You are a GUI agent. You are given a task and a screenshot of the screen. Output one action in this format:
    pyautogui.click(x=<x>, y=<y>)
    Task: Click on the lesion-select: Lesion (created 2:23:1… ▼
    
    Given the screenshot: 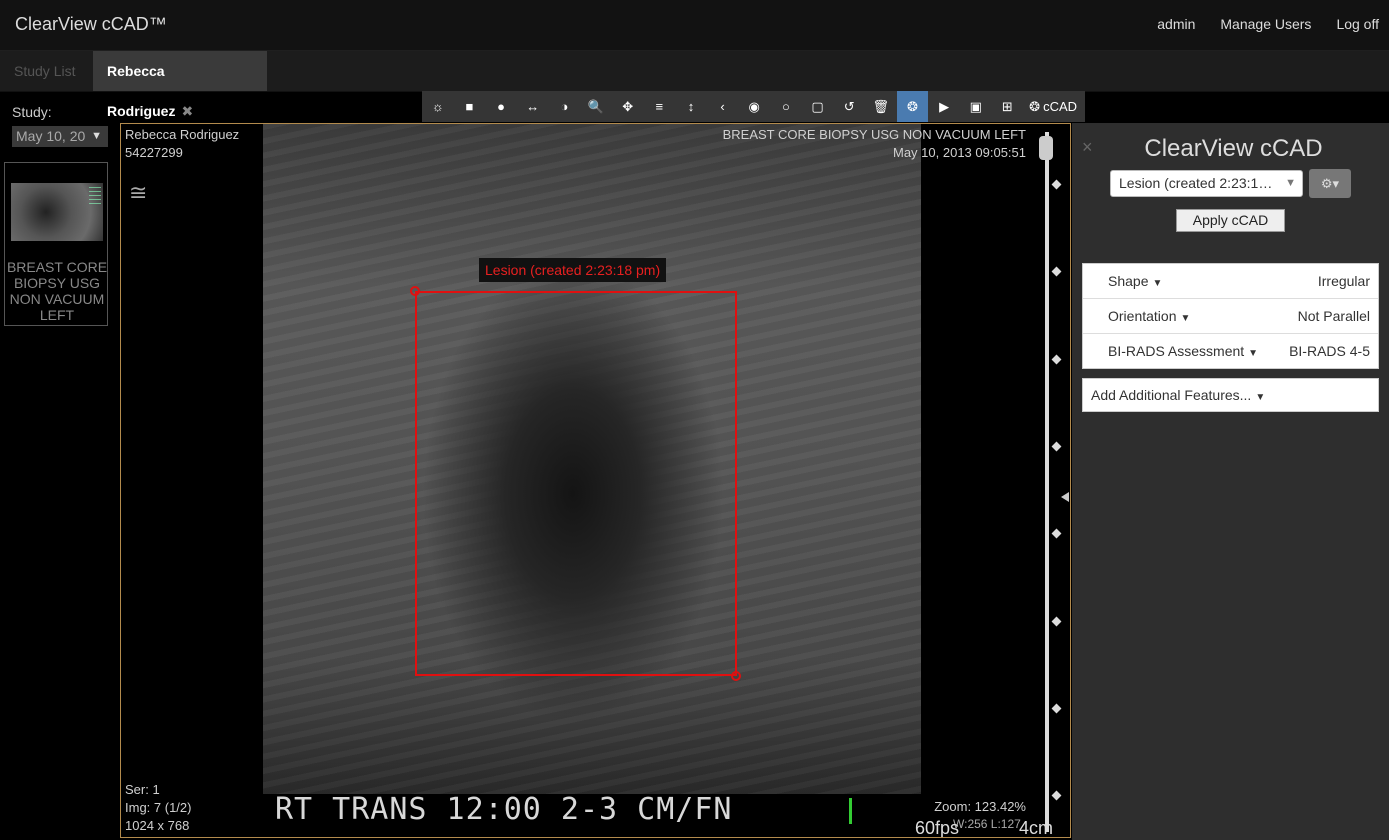 What is the action you would take?
    pyautogui.click(x=1206, y=183)
    